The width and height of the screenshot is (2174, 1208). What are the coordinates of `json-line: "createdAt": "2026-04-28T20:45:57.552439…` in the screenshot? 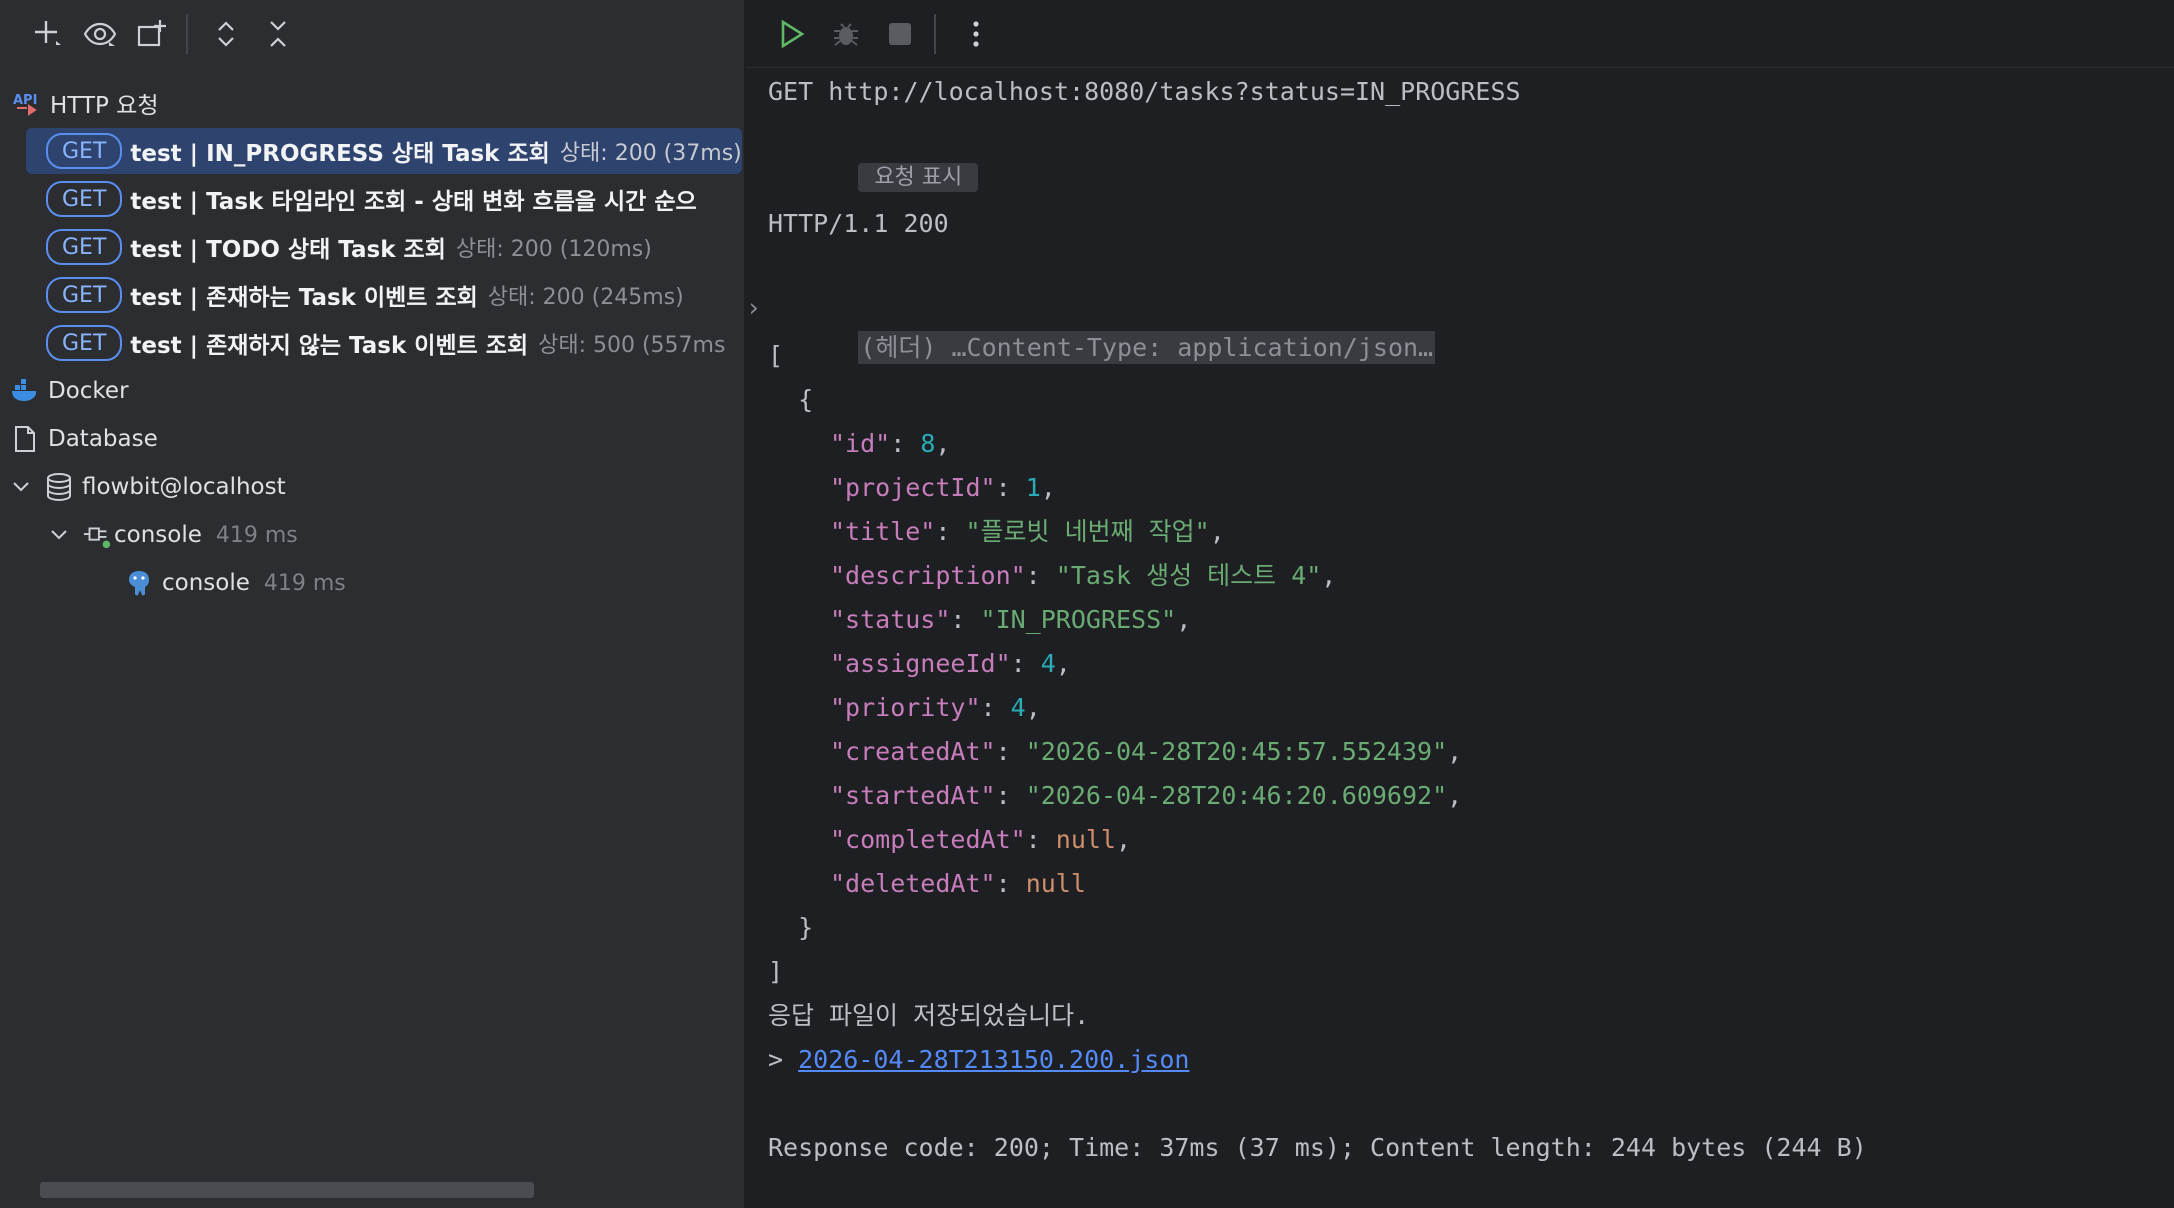 It's located at (1146, 751).